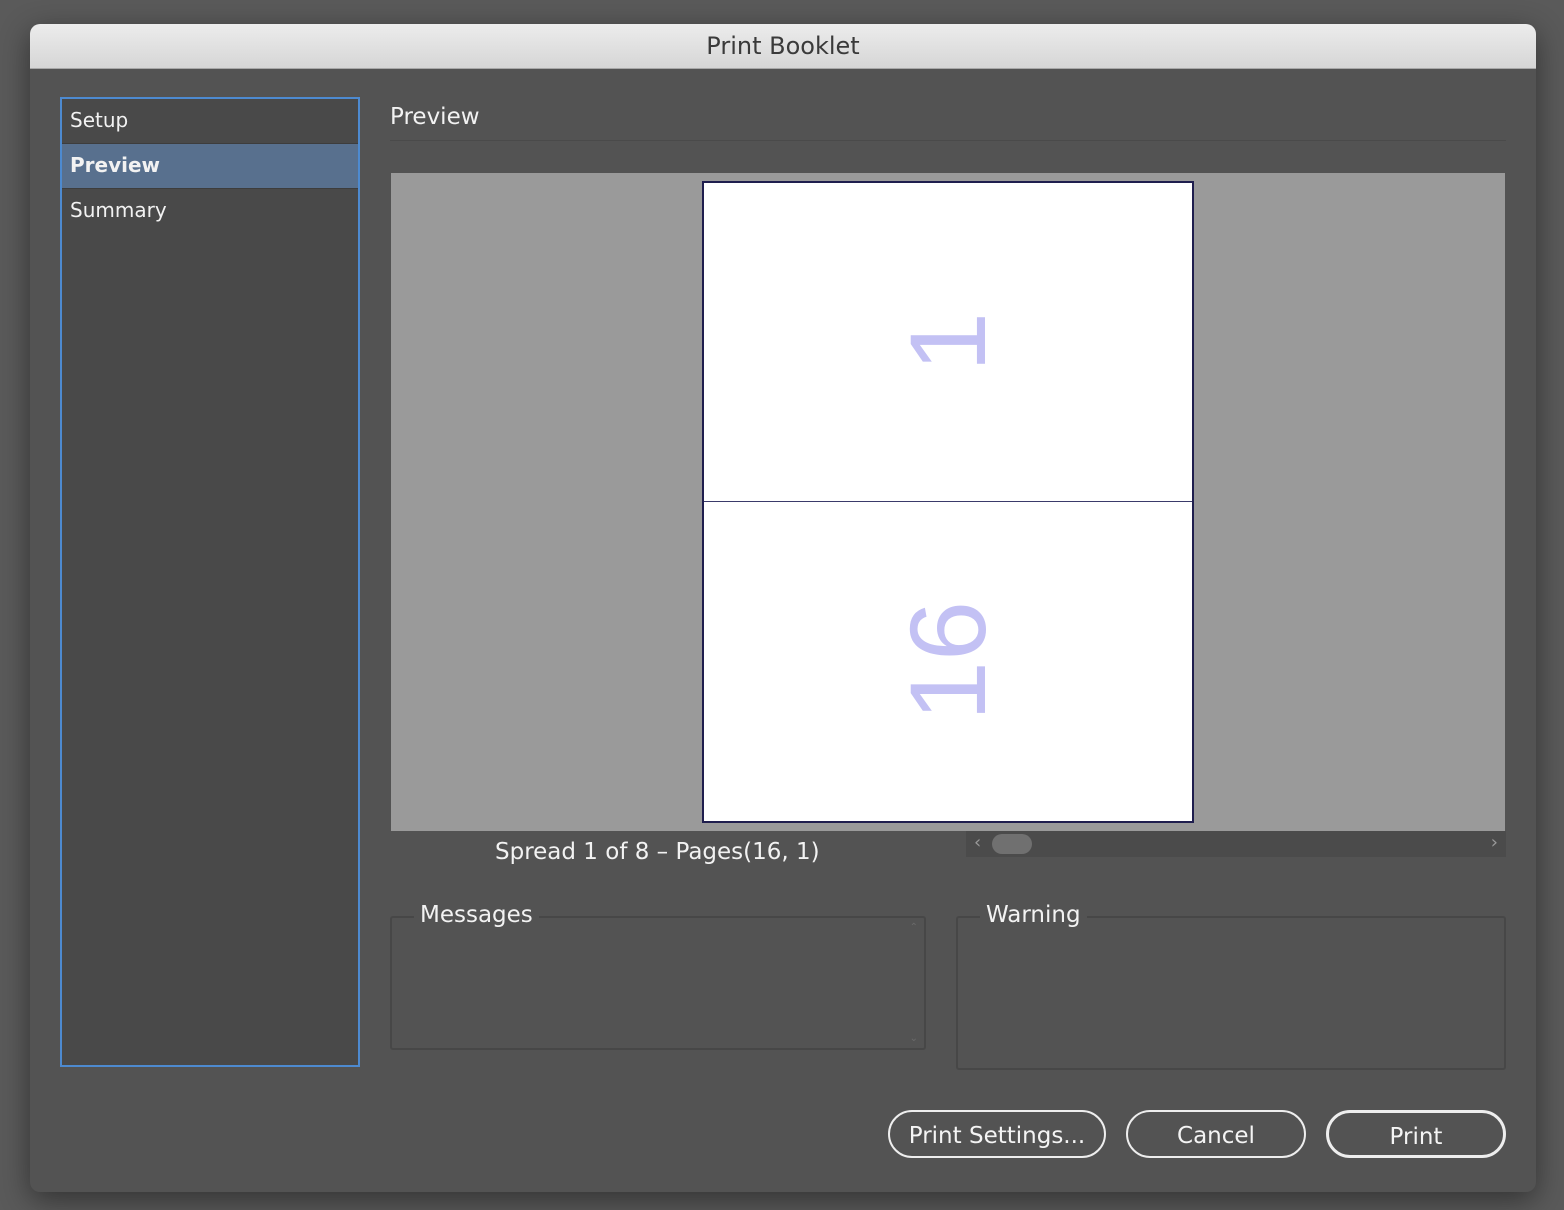 This screenshot has height=1210, width=1564. I want to click on section-title: Preview, so click(435, 117).